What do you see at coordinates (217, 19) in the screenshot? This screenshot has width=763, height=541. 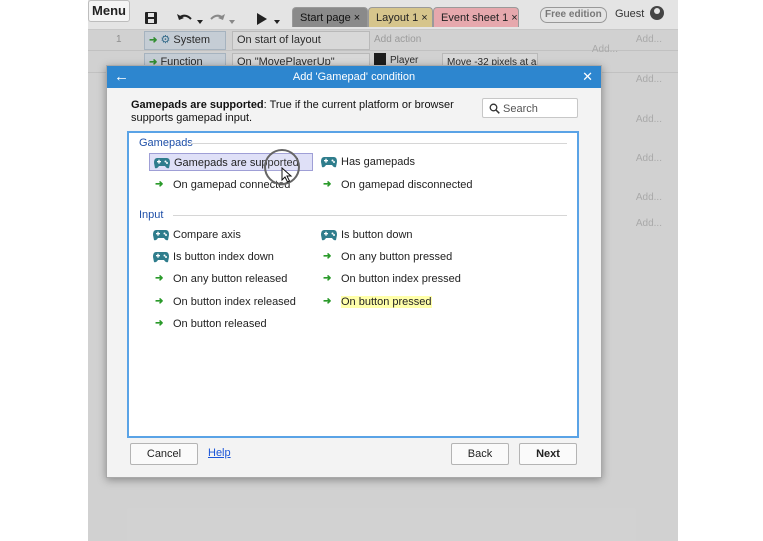 I see `redo-icon` at bounding box center [217, 19].